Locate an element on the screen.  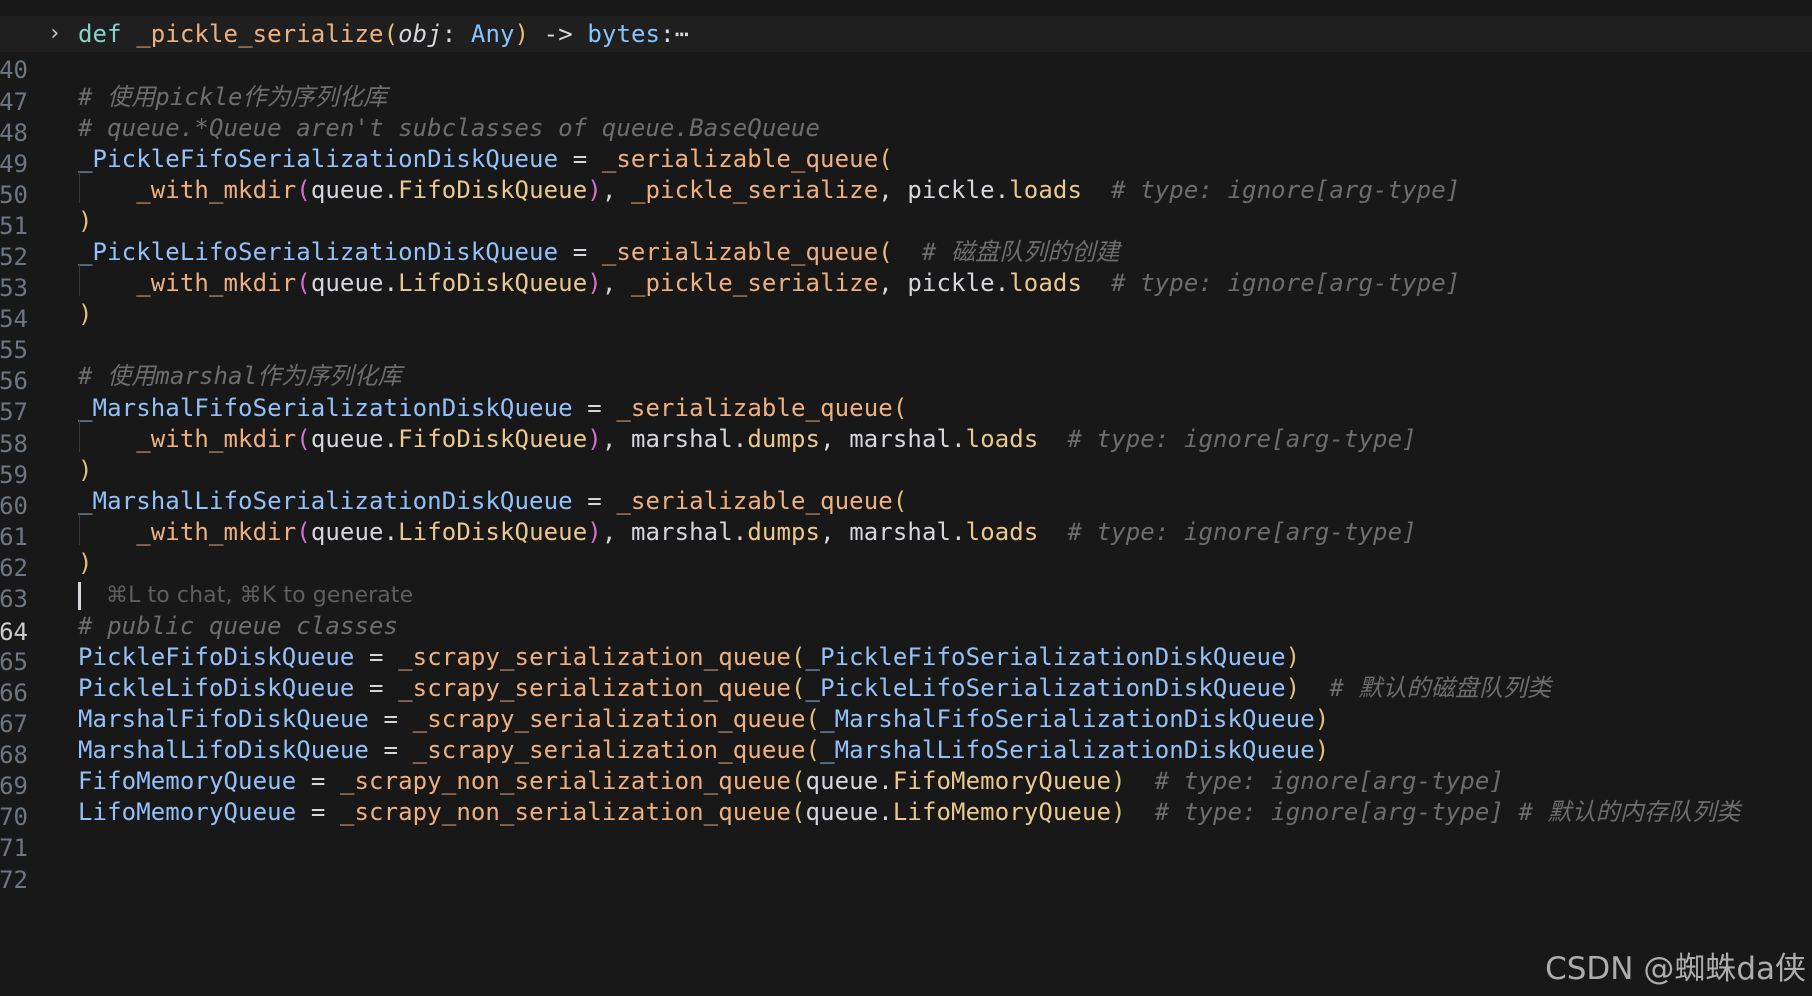
chevron-right-icon: › is located at coordinates (56, 34).